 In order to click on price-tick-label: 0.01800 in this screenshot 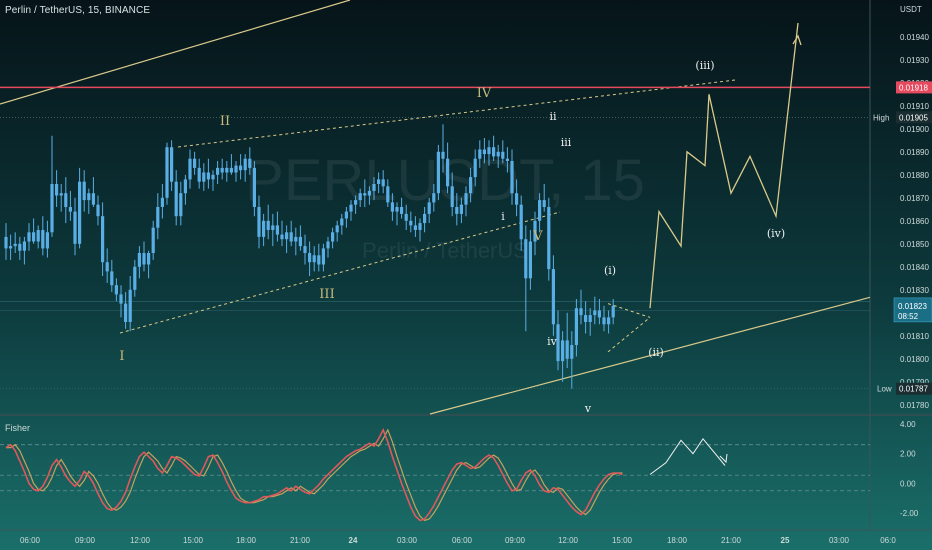, I will do `click(914, 359)`.